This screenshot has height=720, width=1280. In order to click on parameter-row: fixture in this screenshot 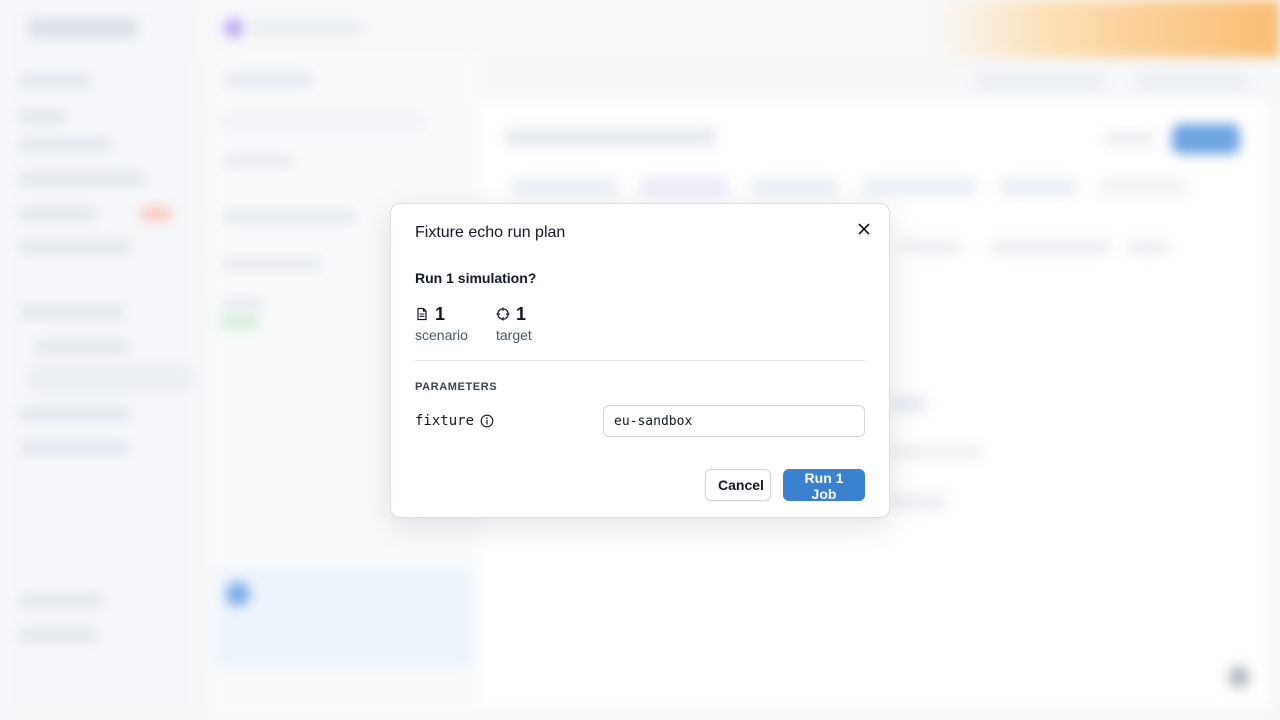, I will do `click(640, 421)`.